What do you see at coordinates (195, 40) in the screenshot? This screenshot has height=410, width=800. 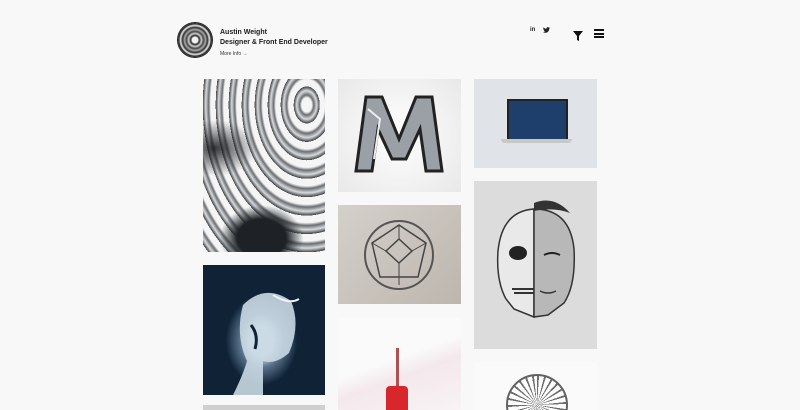 I see `site-logo` at bounding box center [195, 40].